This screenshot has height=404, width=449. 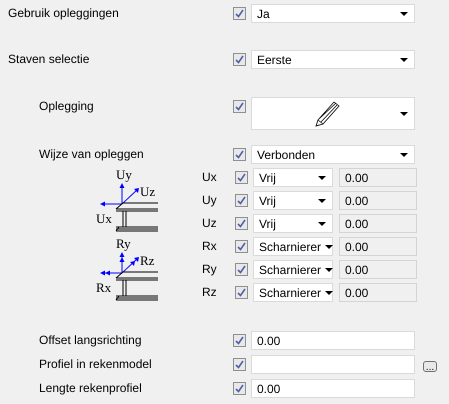 What do you see at coordinates (91, 154) in the screenshot?
I see `property-label: Wijze van opleggen` at bounding box center [91, 154].